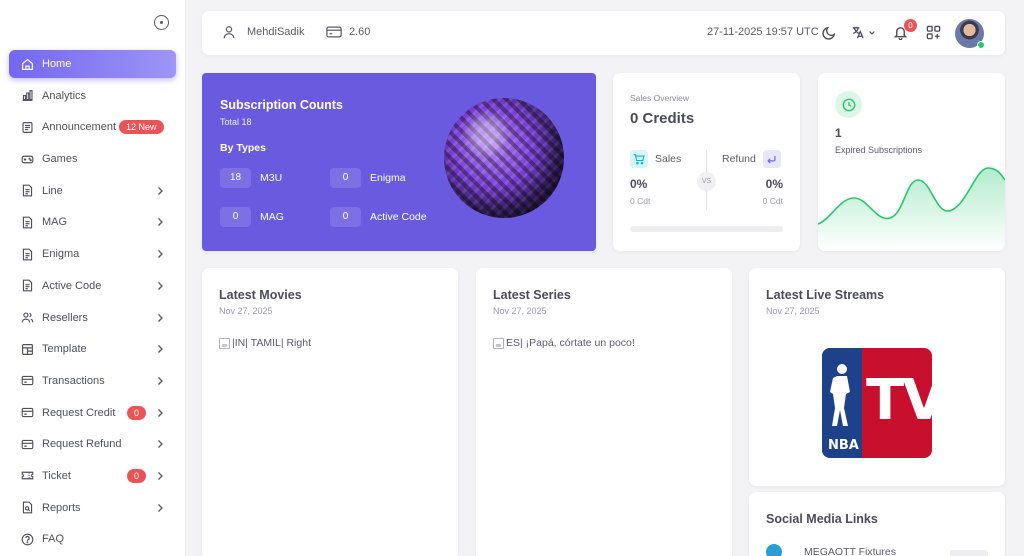 The height and width of the screenshot is (556, 1024). I want to click on sidebar-item-label: Transactions, so click(73, 380).